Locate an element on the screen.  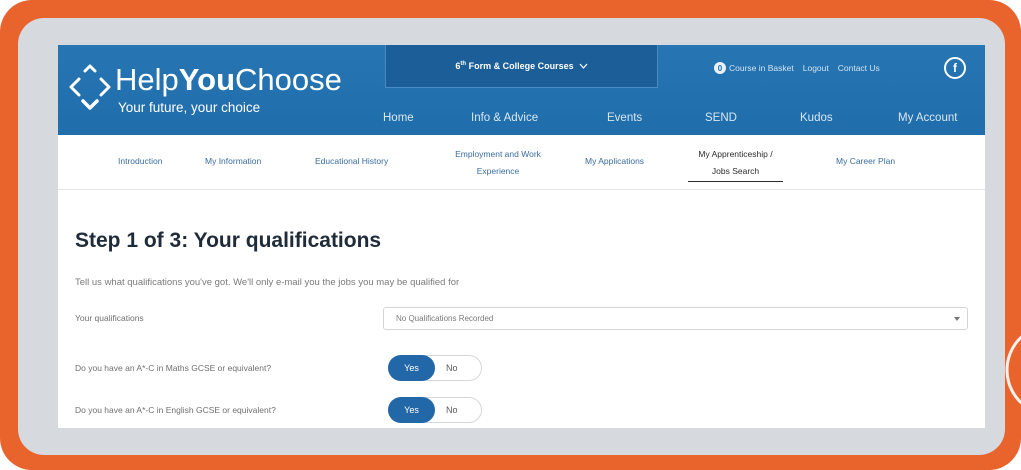
utility-links: 0 Course in Basket Logout Contact Us is located at coordinates (797, 68).